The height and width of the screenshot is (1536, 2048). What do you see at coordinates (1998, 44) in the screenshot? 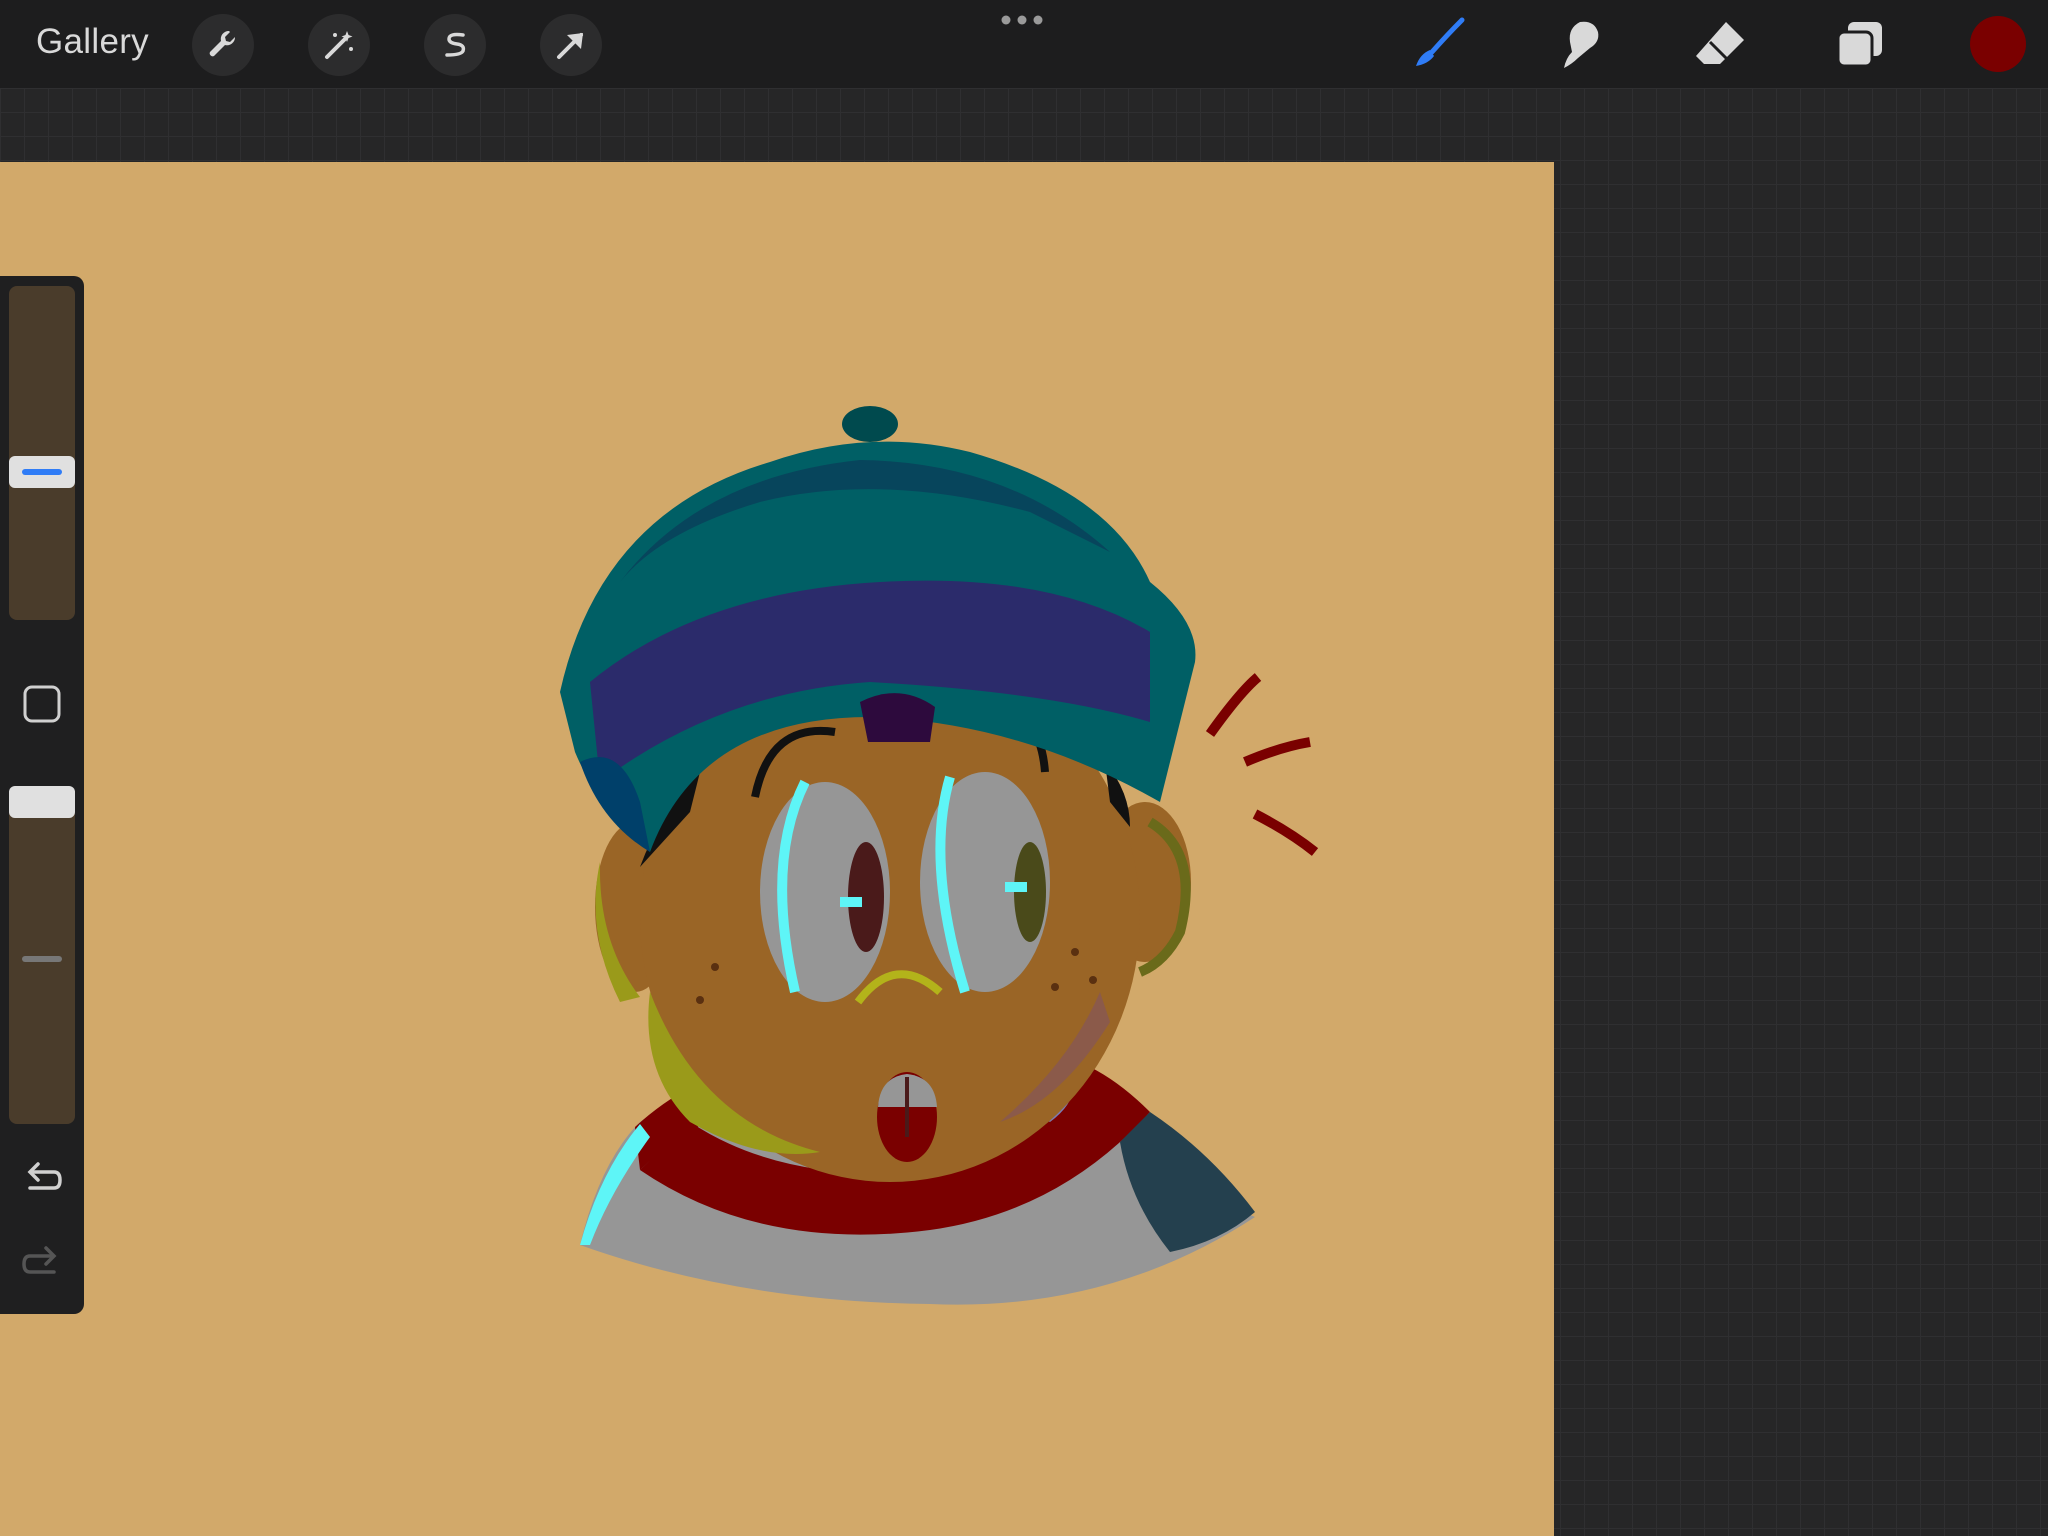
I see `color-picker-swatch` at bounding box center [1998, 44].